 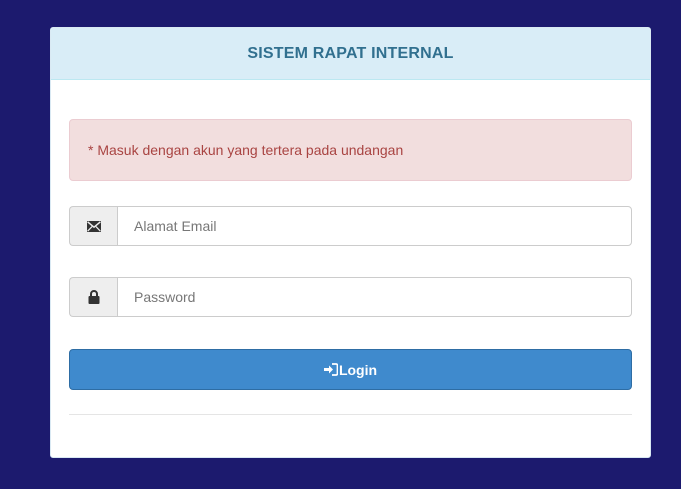 I want to click on password-field, so click(x=374, y=297).